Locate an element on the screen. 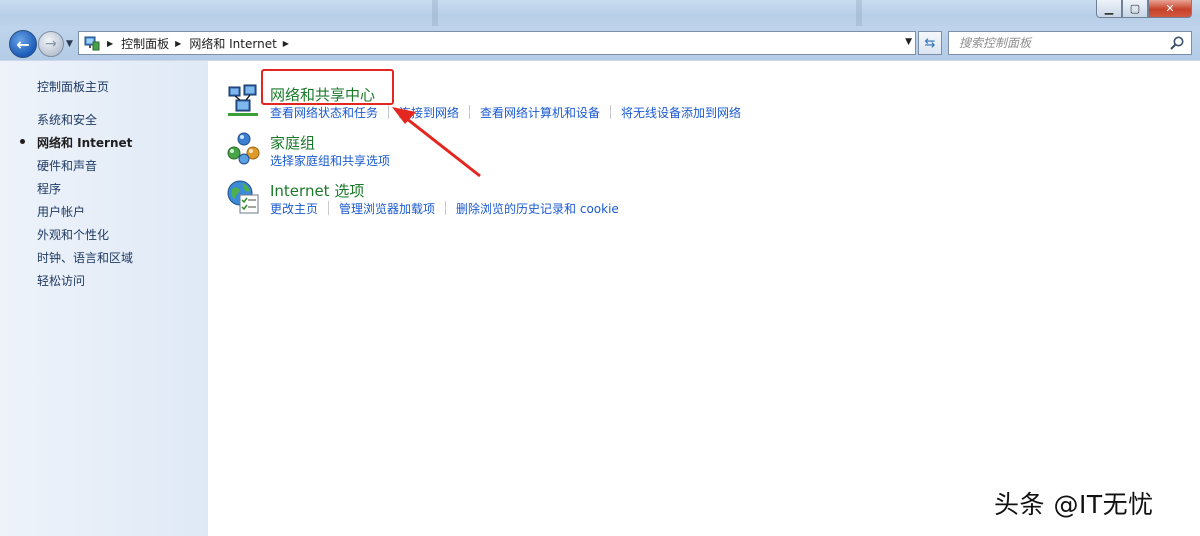 The width and height of the screenshot is (1200, 536). sidebar-item-programs: 程序 is located at coordinates (49, 188).